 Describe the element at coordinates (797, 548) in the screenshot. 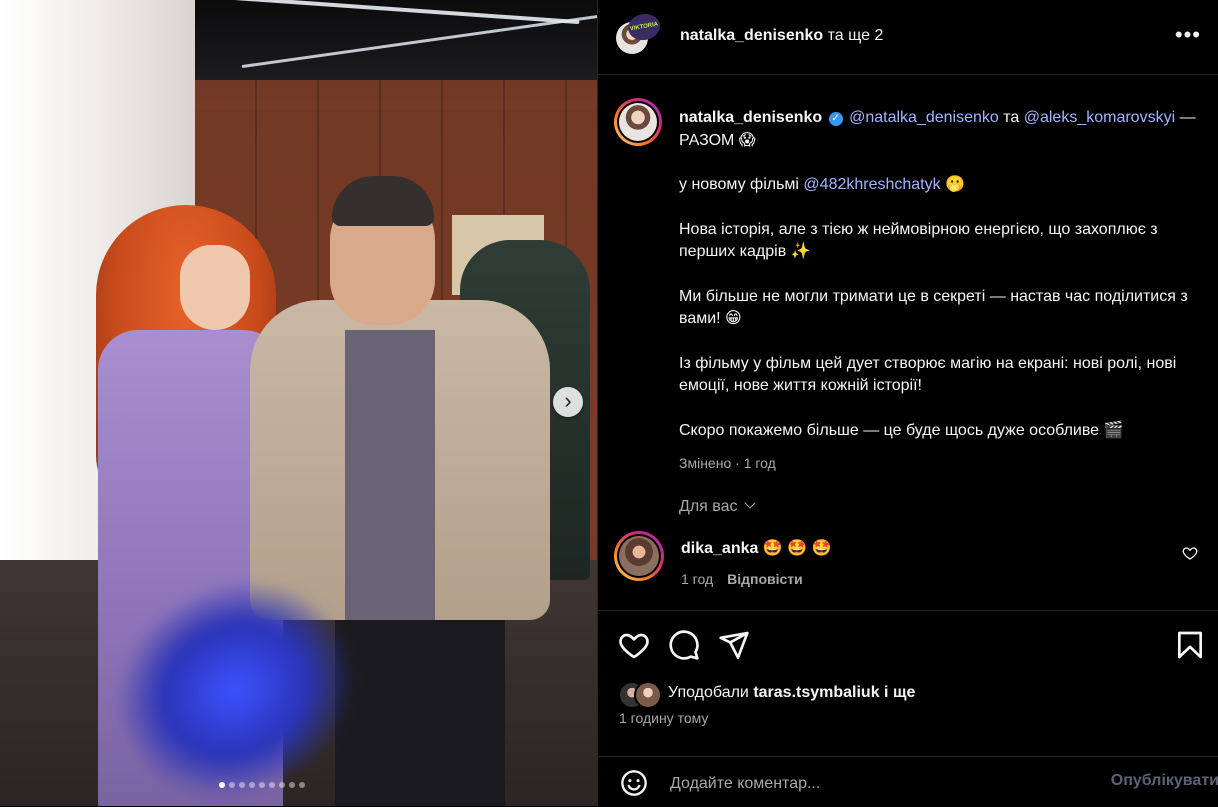

I see `comment-body: 🤩 🤩 🤩` at that location.